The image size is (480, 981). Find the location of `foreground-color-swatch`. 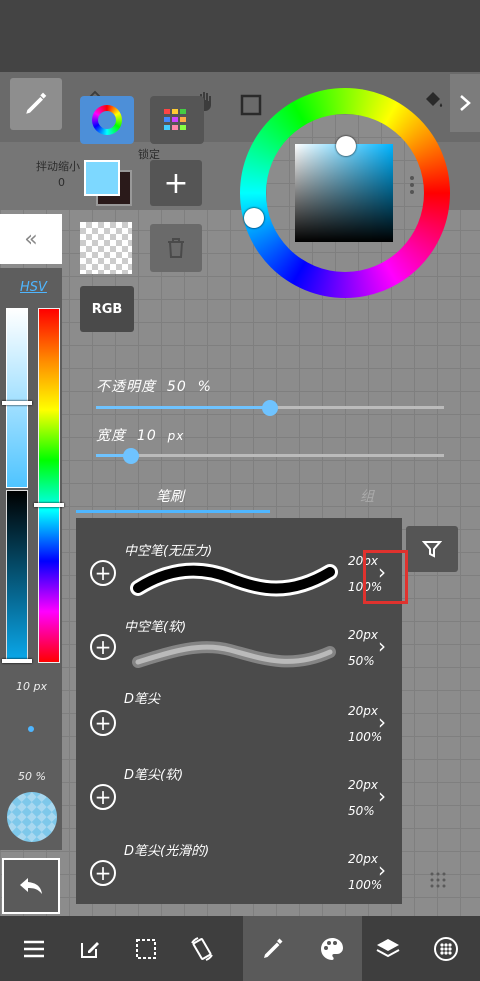

foreground-color-swatch is located at coordinates (102, 178).